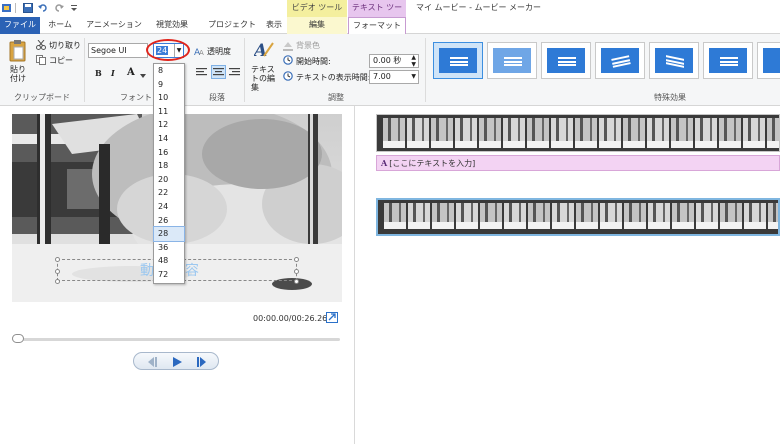  I want to click on text-caption-icon: A, so click(384, 163).